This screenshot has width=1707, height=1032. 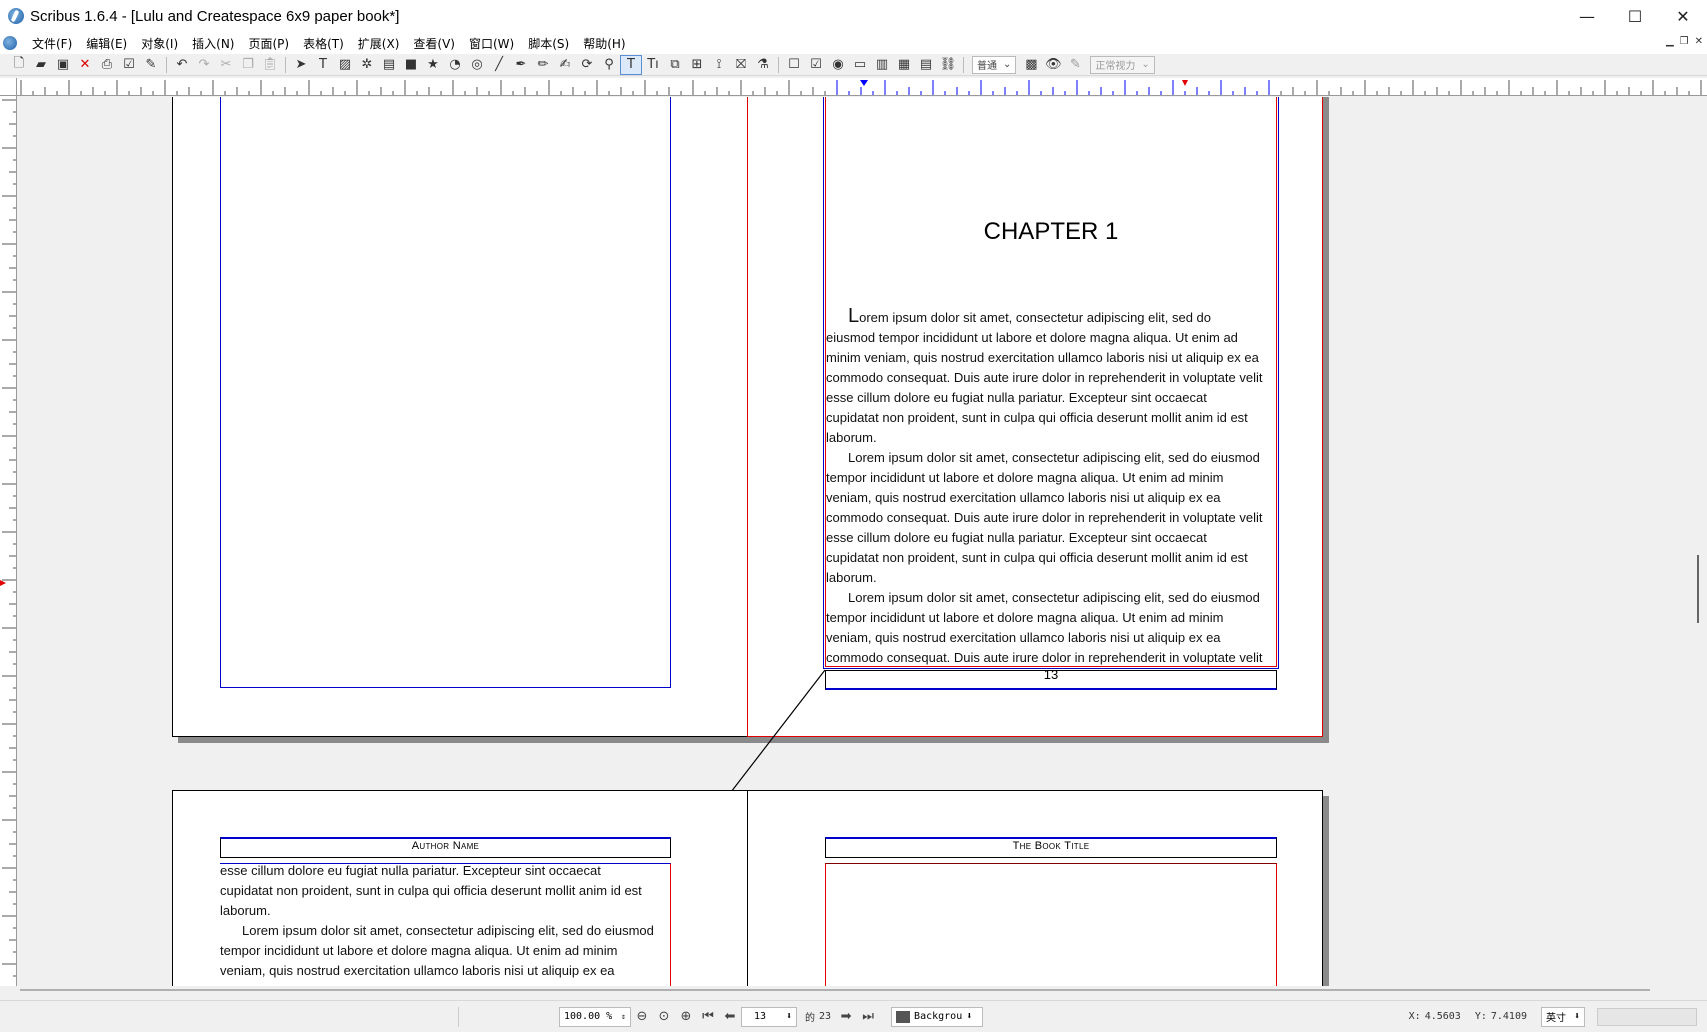 What do you see at coordinates (389, 65) in the screenshot?
I see `table-icon: ▤` at bounding box center [389, 65].